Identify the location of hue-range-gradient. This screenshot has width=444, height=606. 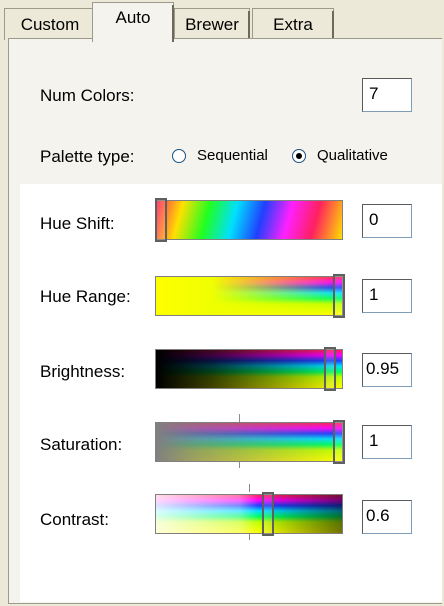
(249, 296).